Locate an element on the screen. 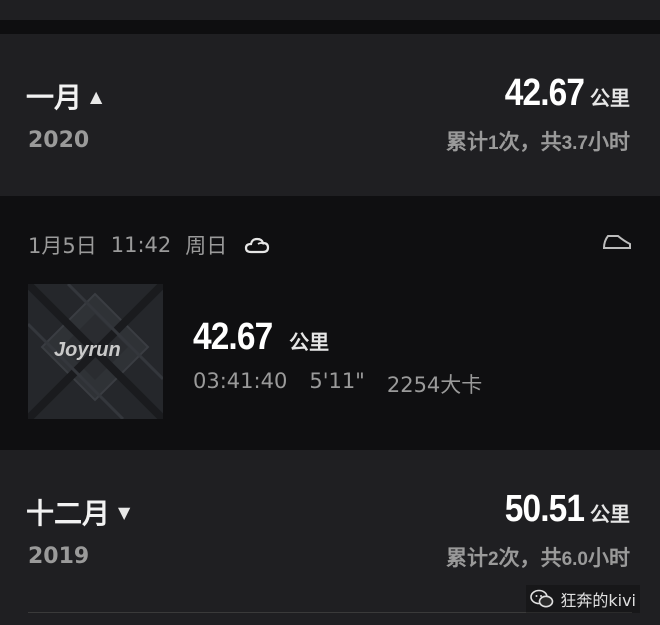 The image size is (660, 625). run-datetime: 1月5日 11:42 周日 is located at coordinates (150, 245).